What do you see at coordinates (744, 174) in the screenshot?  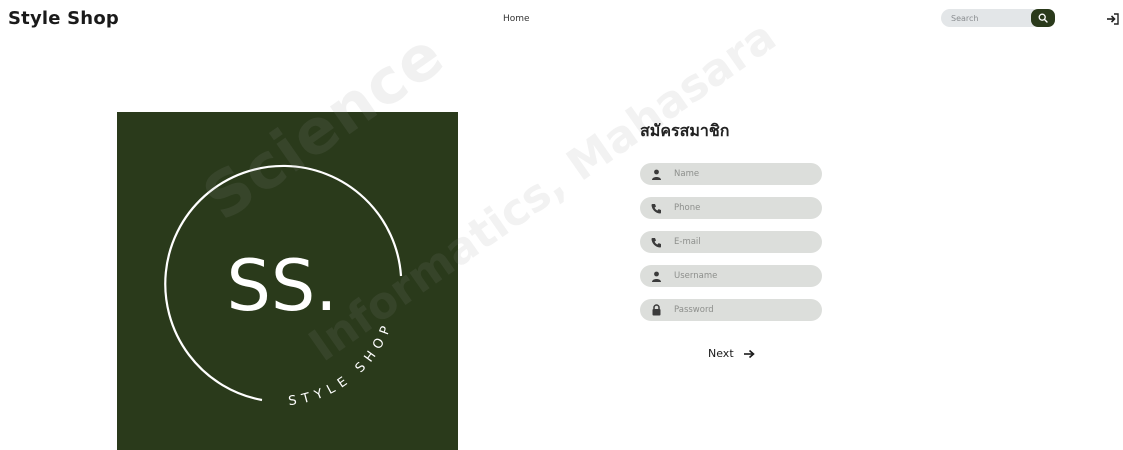 I see `name-input` at bounding box center [744, 174].